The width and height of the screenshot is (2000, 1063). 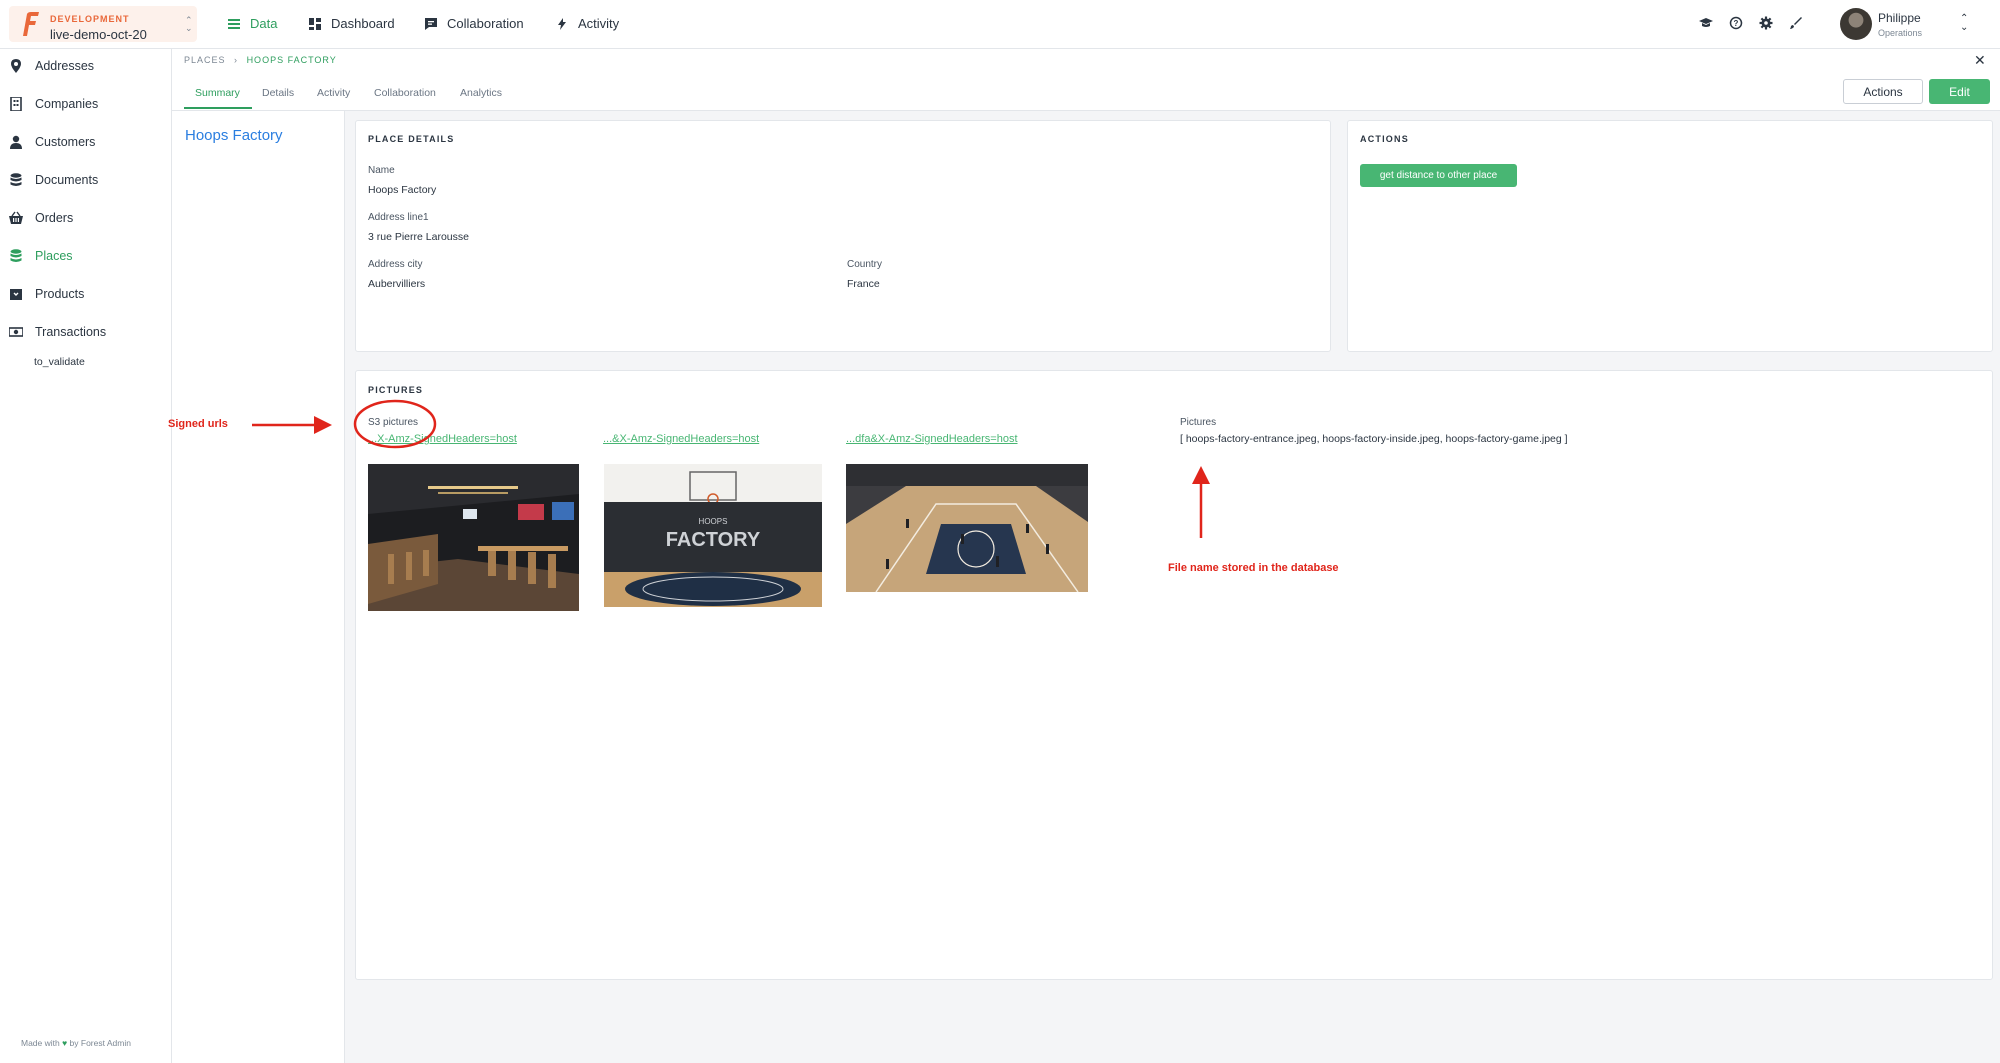 I want to click on breadcrumb-root: PLACES, so click(x=205, y=60).